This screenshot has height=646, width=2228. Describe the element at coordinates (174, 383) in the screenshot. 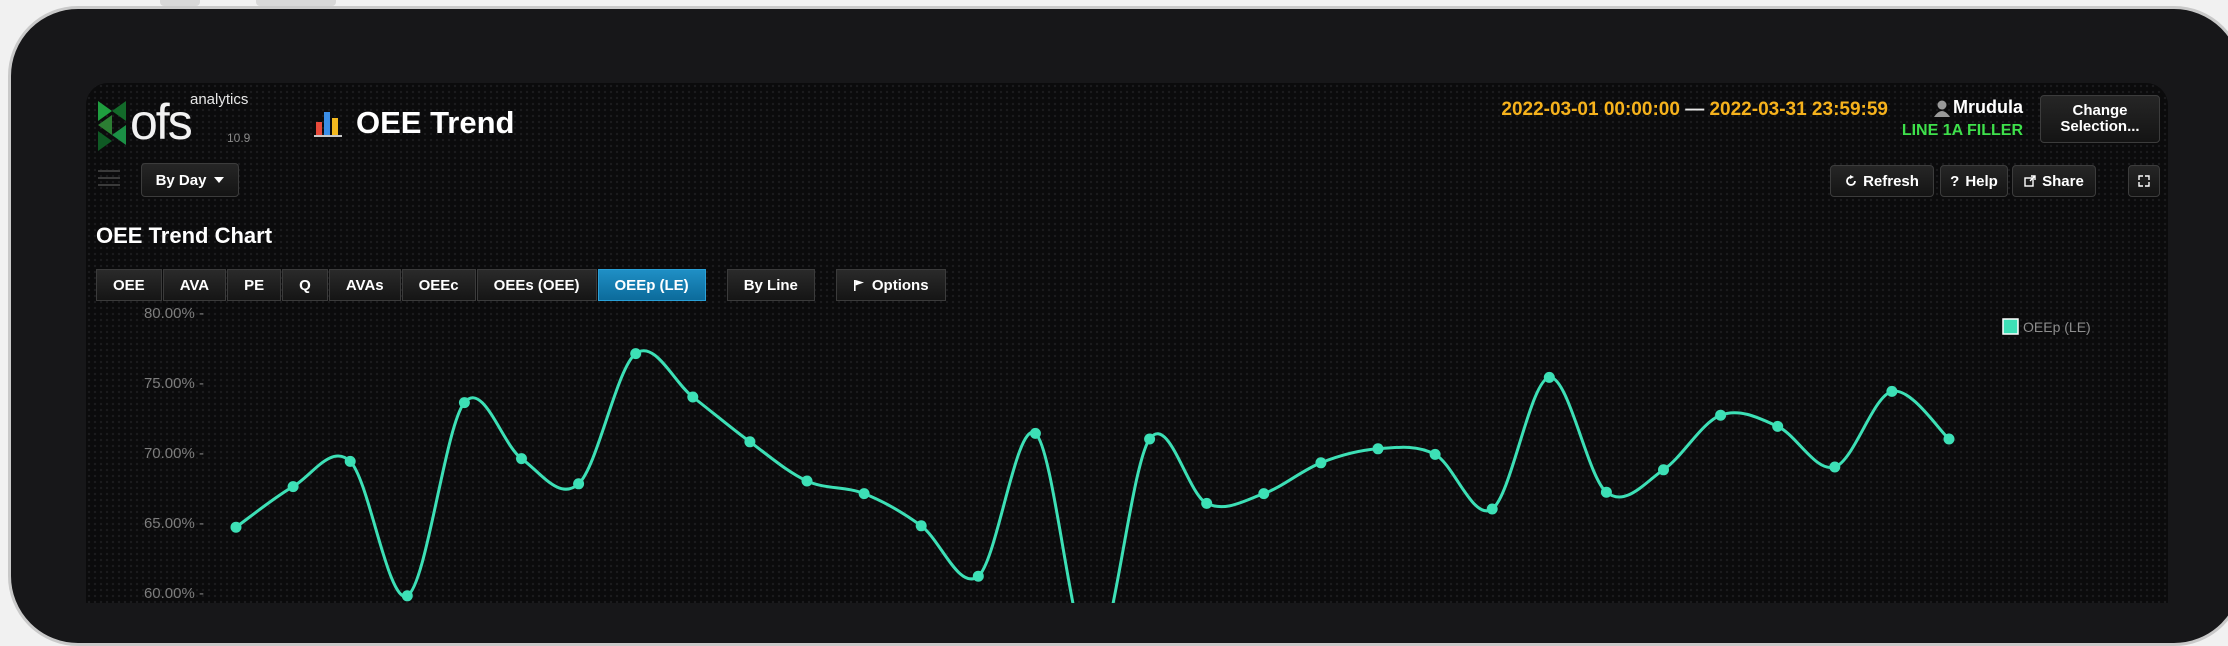

I see `y-tick-label: 75.00% -` at that location.